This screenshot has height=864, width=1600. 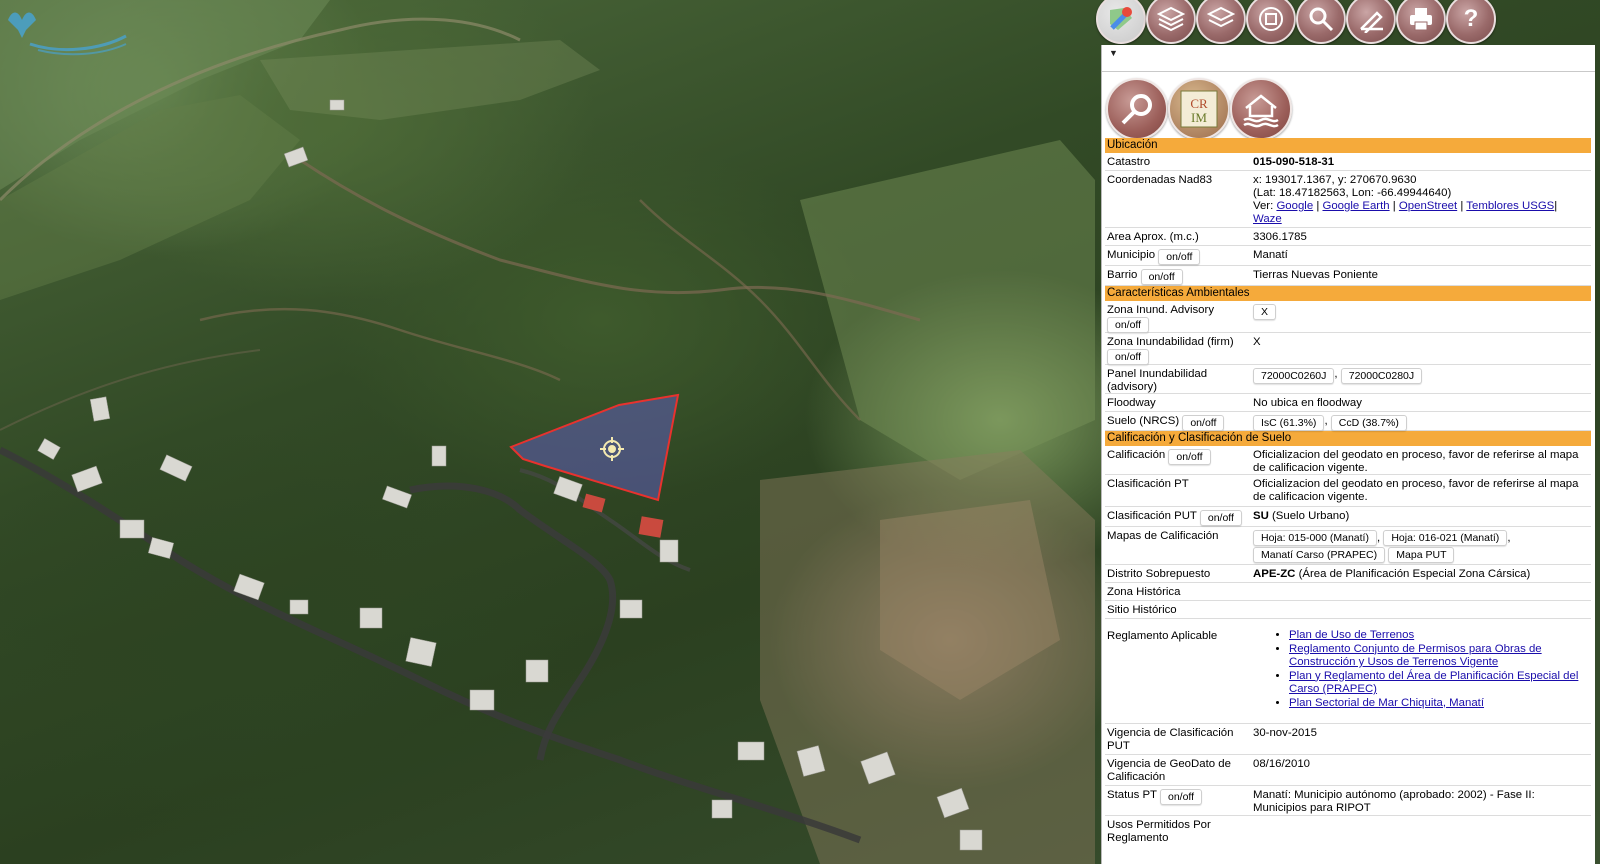 What do you see at coordinates (1129, 162) in the screenshot?
I see `catastro-label: Catastro` at bounding box center [1129, 162].